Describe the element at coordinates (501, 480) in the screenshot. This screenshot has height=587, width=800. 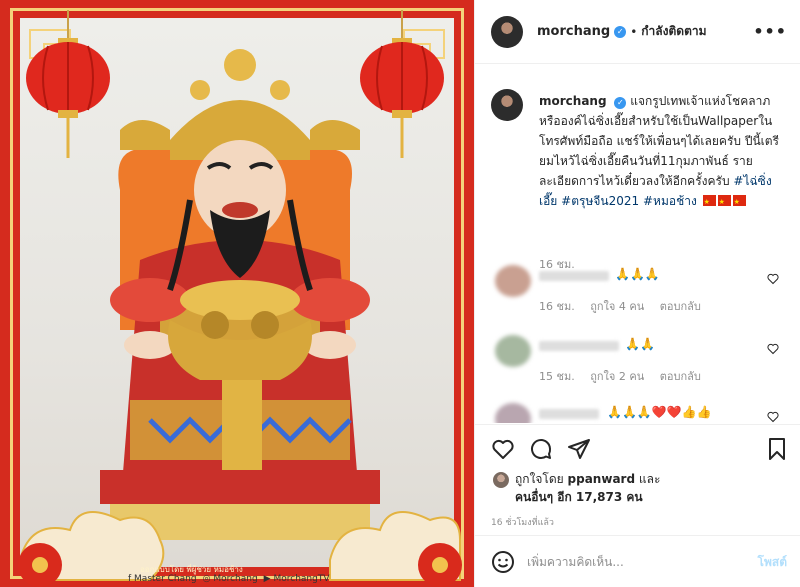
I see `liker-avatar` at that location.